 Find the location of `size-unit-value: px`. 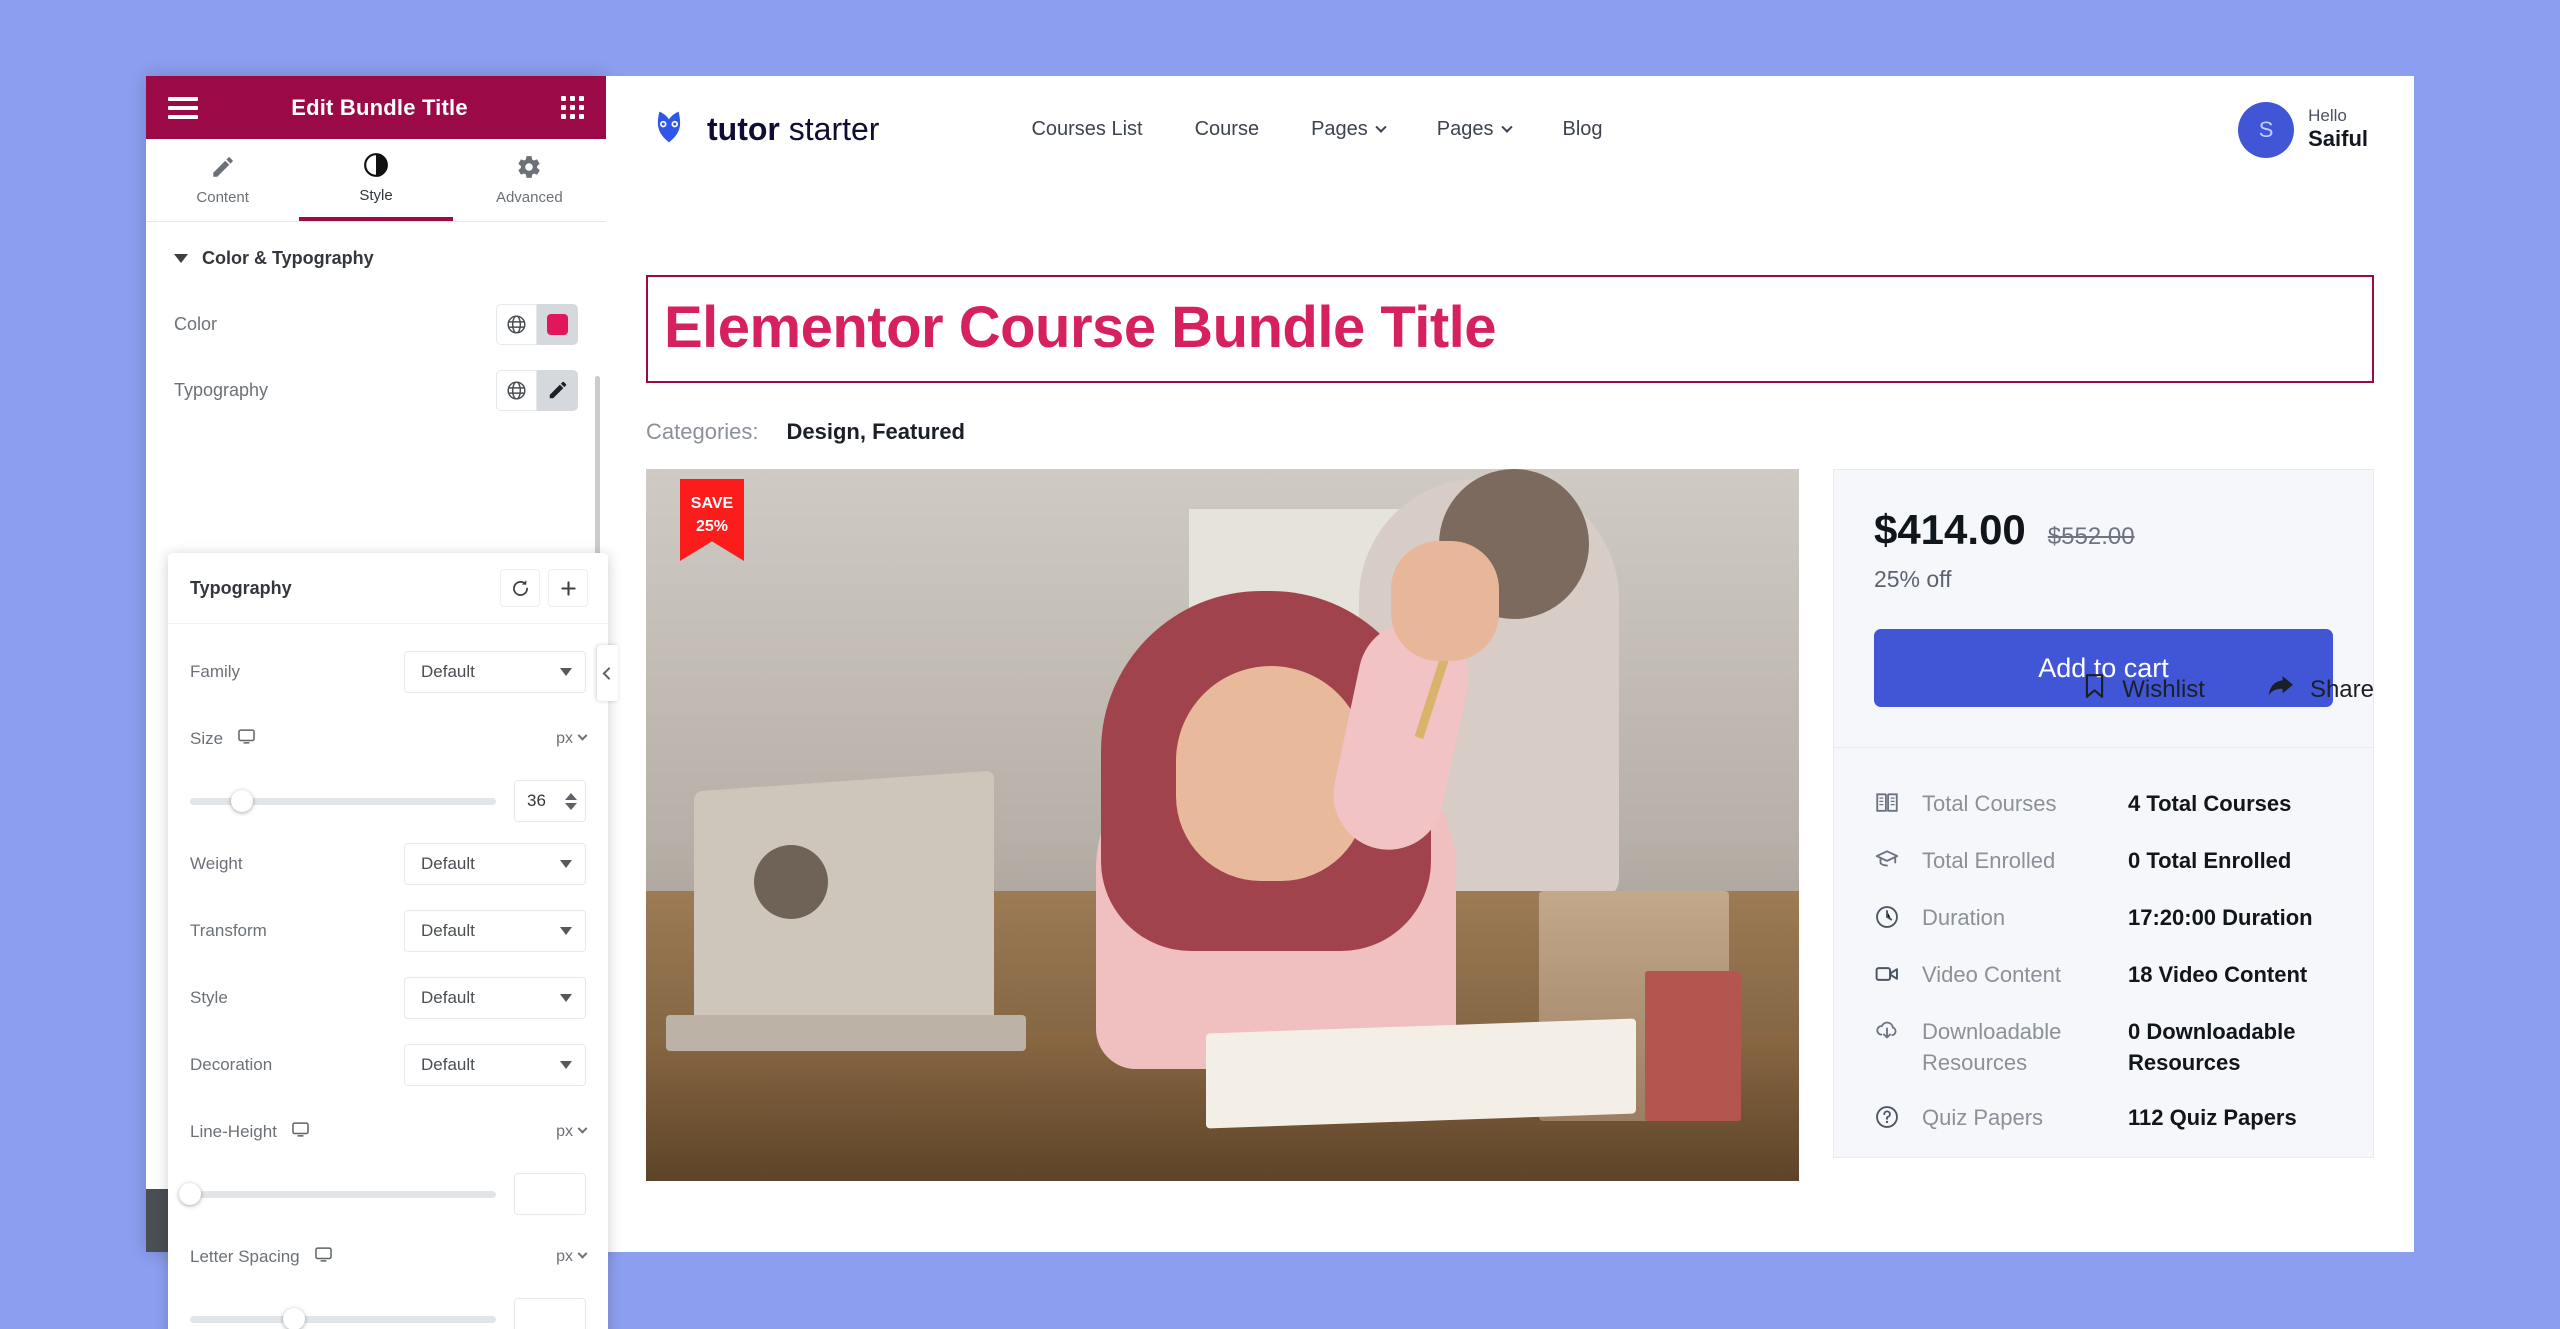

size-unit-value: px is located at coordinates (564, 738).